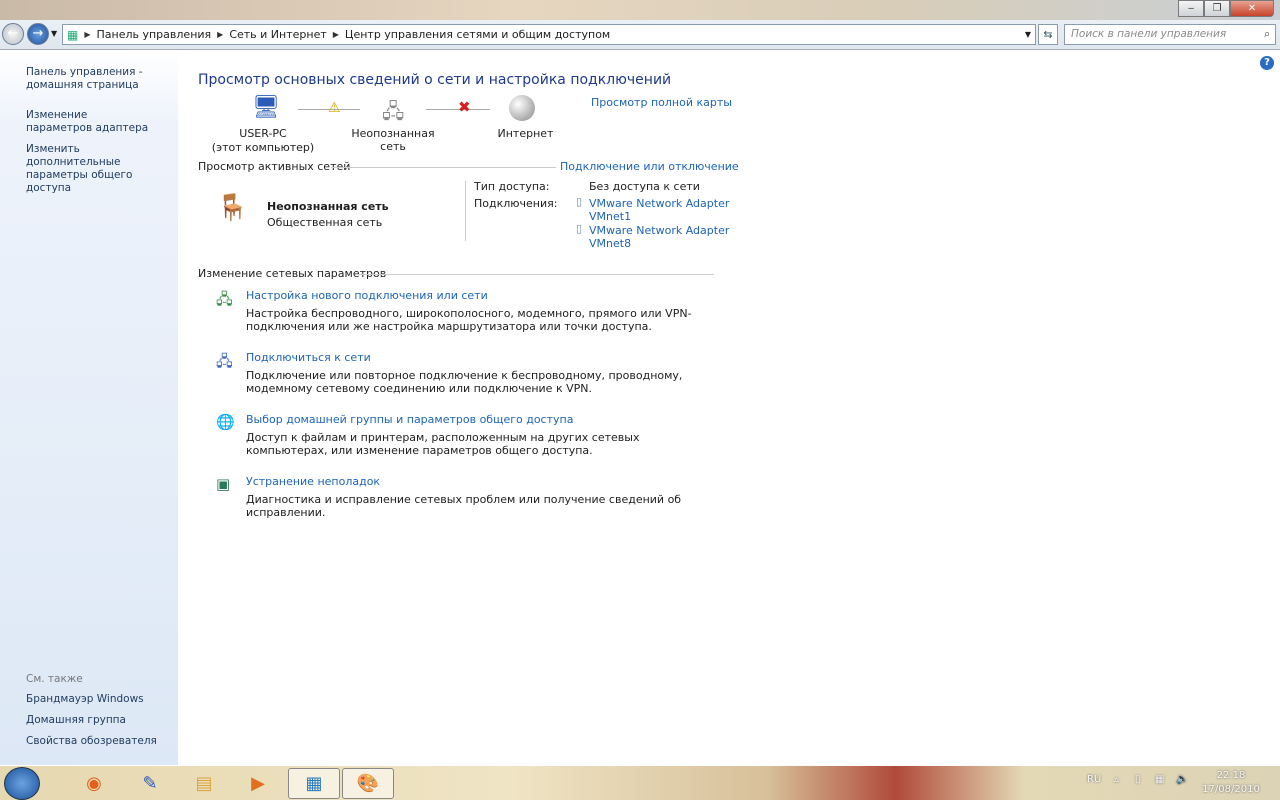 The height and width of the screenshot is (800, 1280). I want to click on control-panel-taskbar-button: ▦, so click(314, 783).